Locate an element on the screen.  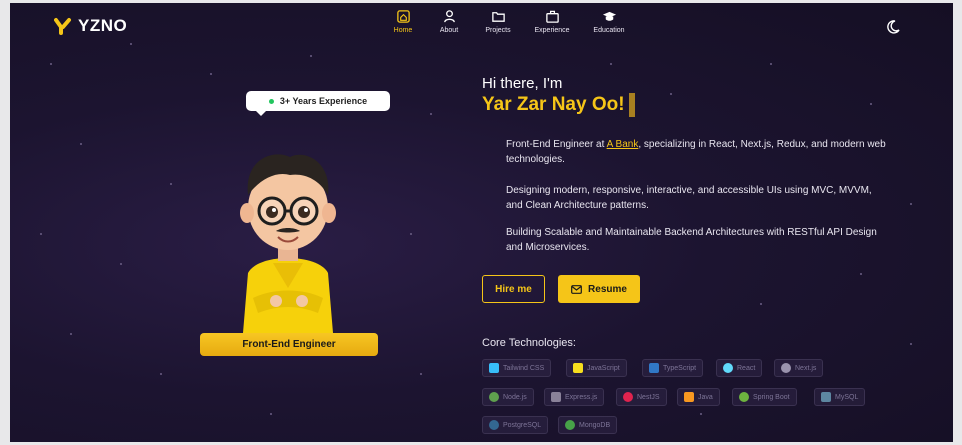
home-icon is located at coordinates (403, 16).